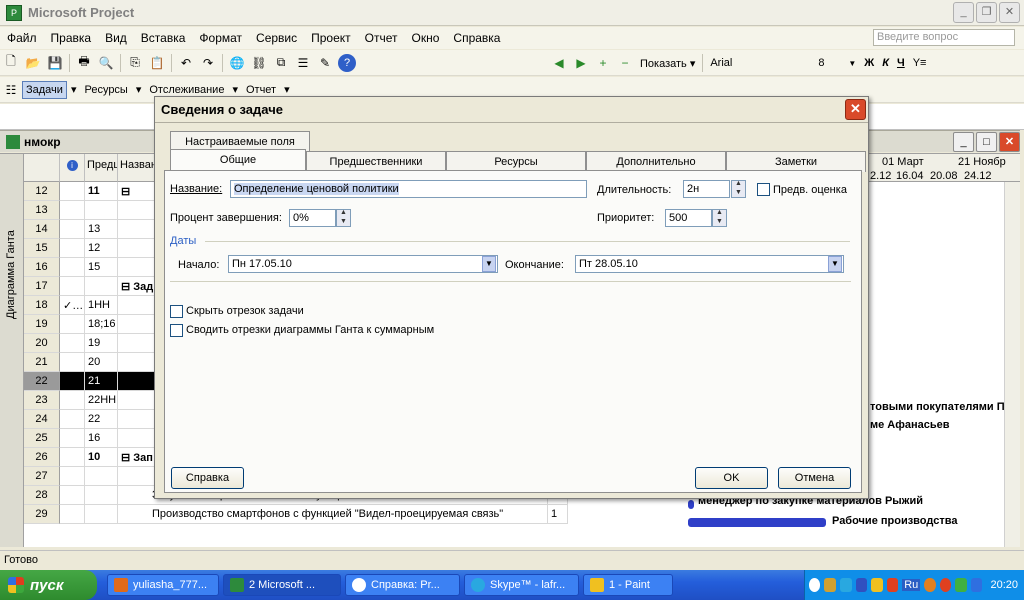 The width and height of the screenshot is (1024, 600). I want to click on views-list-icon: ☷, so click(11, 90).